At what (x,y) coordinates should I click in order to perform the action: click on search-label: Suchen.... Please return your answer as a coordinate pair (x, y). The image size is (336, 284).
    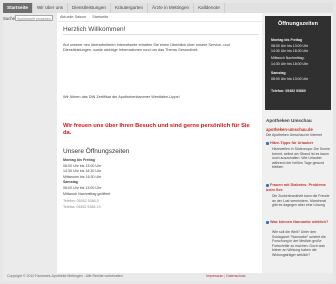
    Looking at the image, I should click on (12, 18).